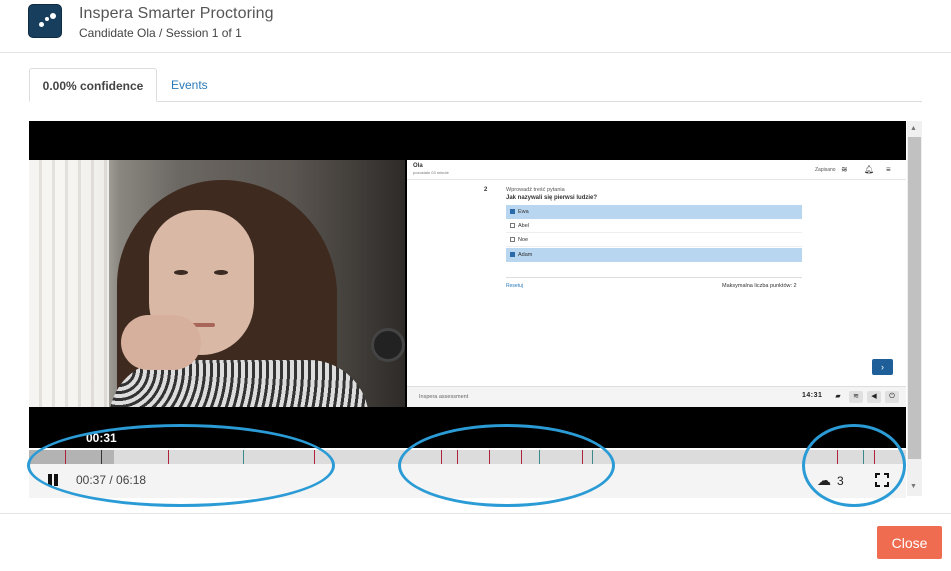 This screenshot has height=571, width=951. I want to click on exam-clock: 14:31, so click(812, 395).